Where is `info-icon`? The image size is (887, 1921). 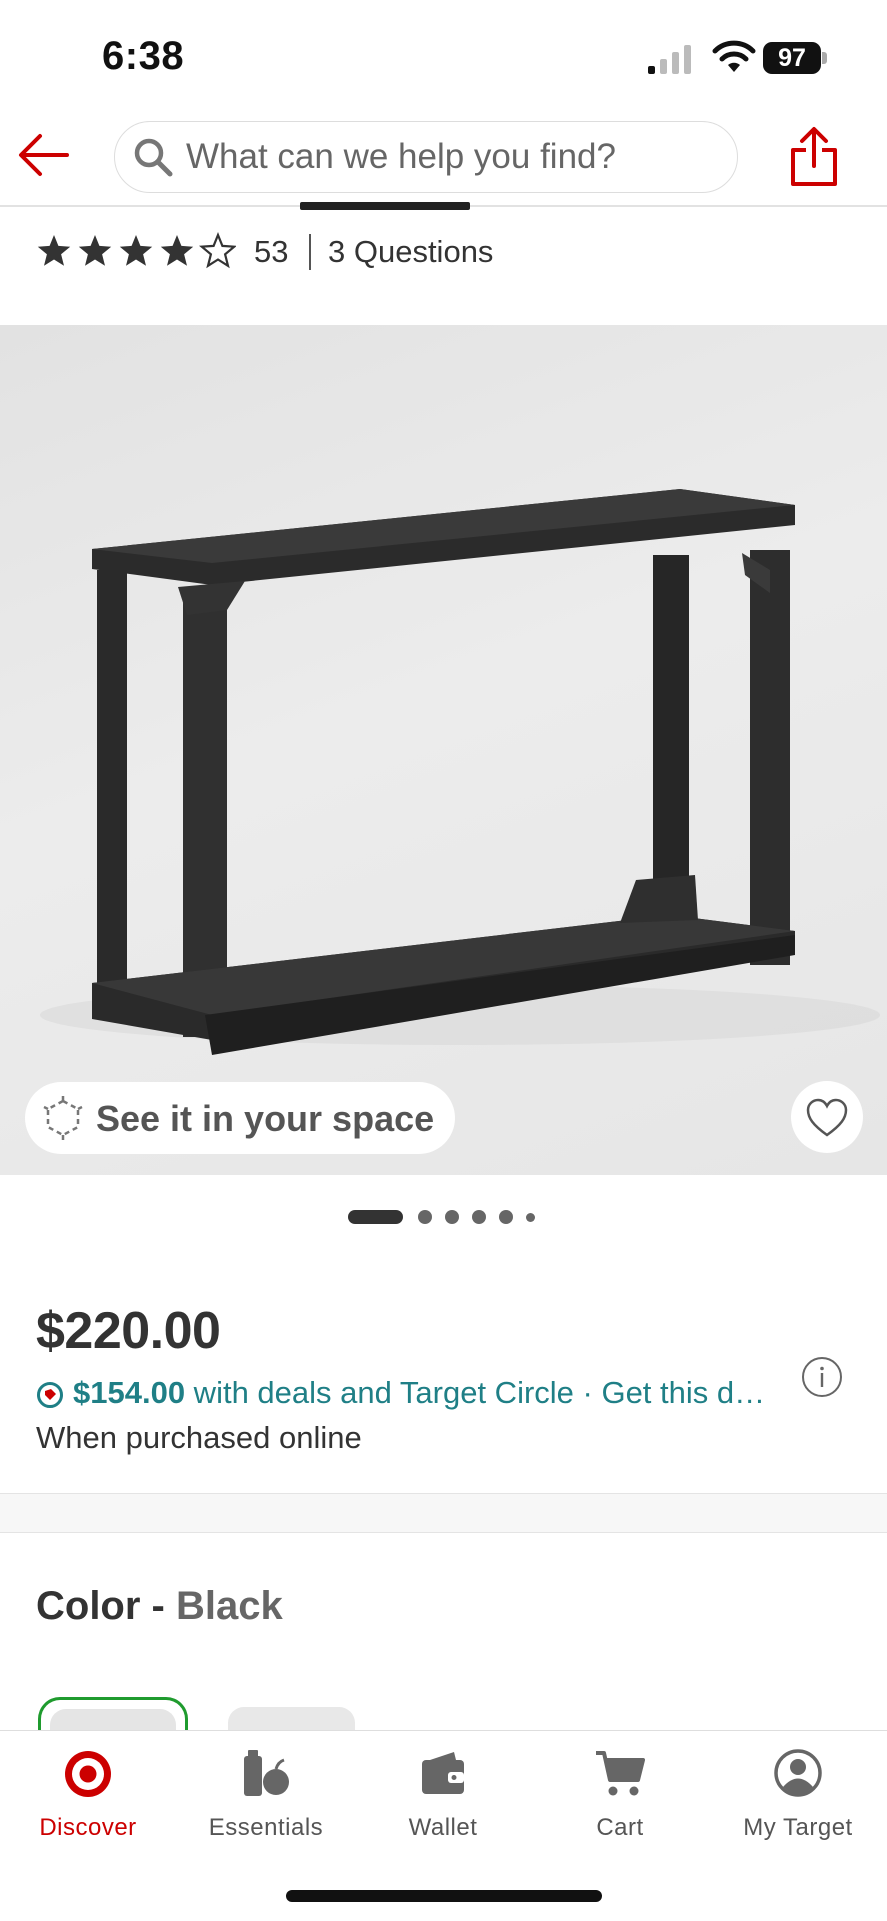 info-icon is located at coordinates (822, 1377).